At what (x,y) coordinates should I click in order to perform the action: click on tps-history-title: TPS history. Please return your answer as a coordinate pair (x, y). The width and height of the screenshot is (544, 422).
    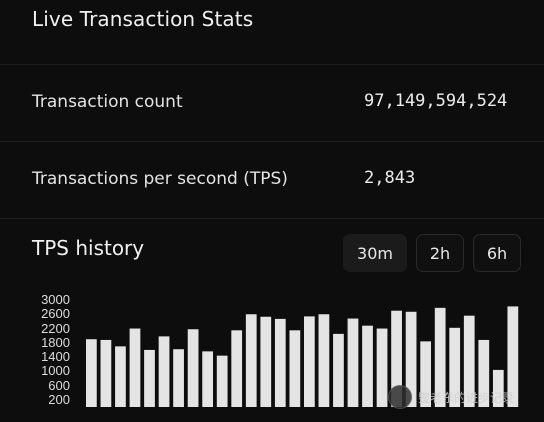
    Looking at the image, I should click on (88, 248).